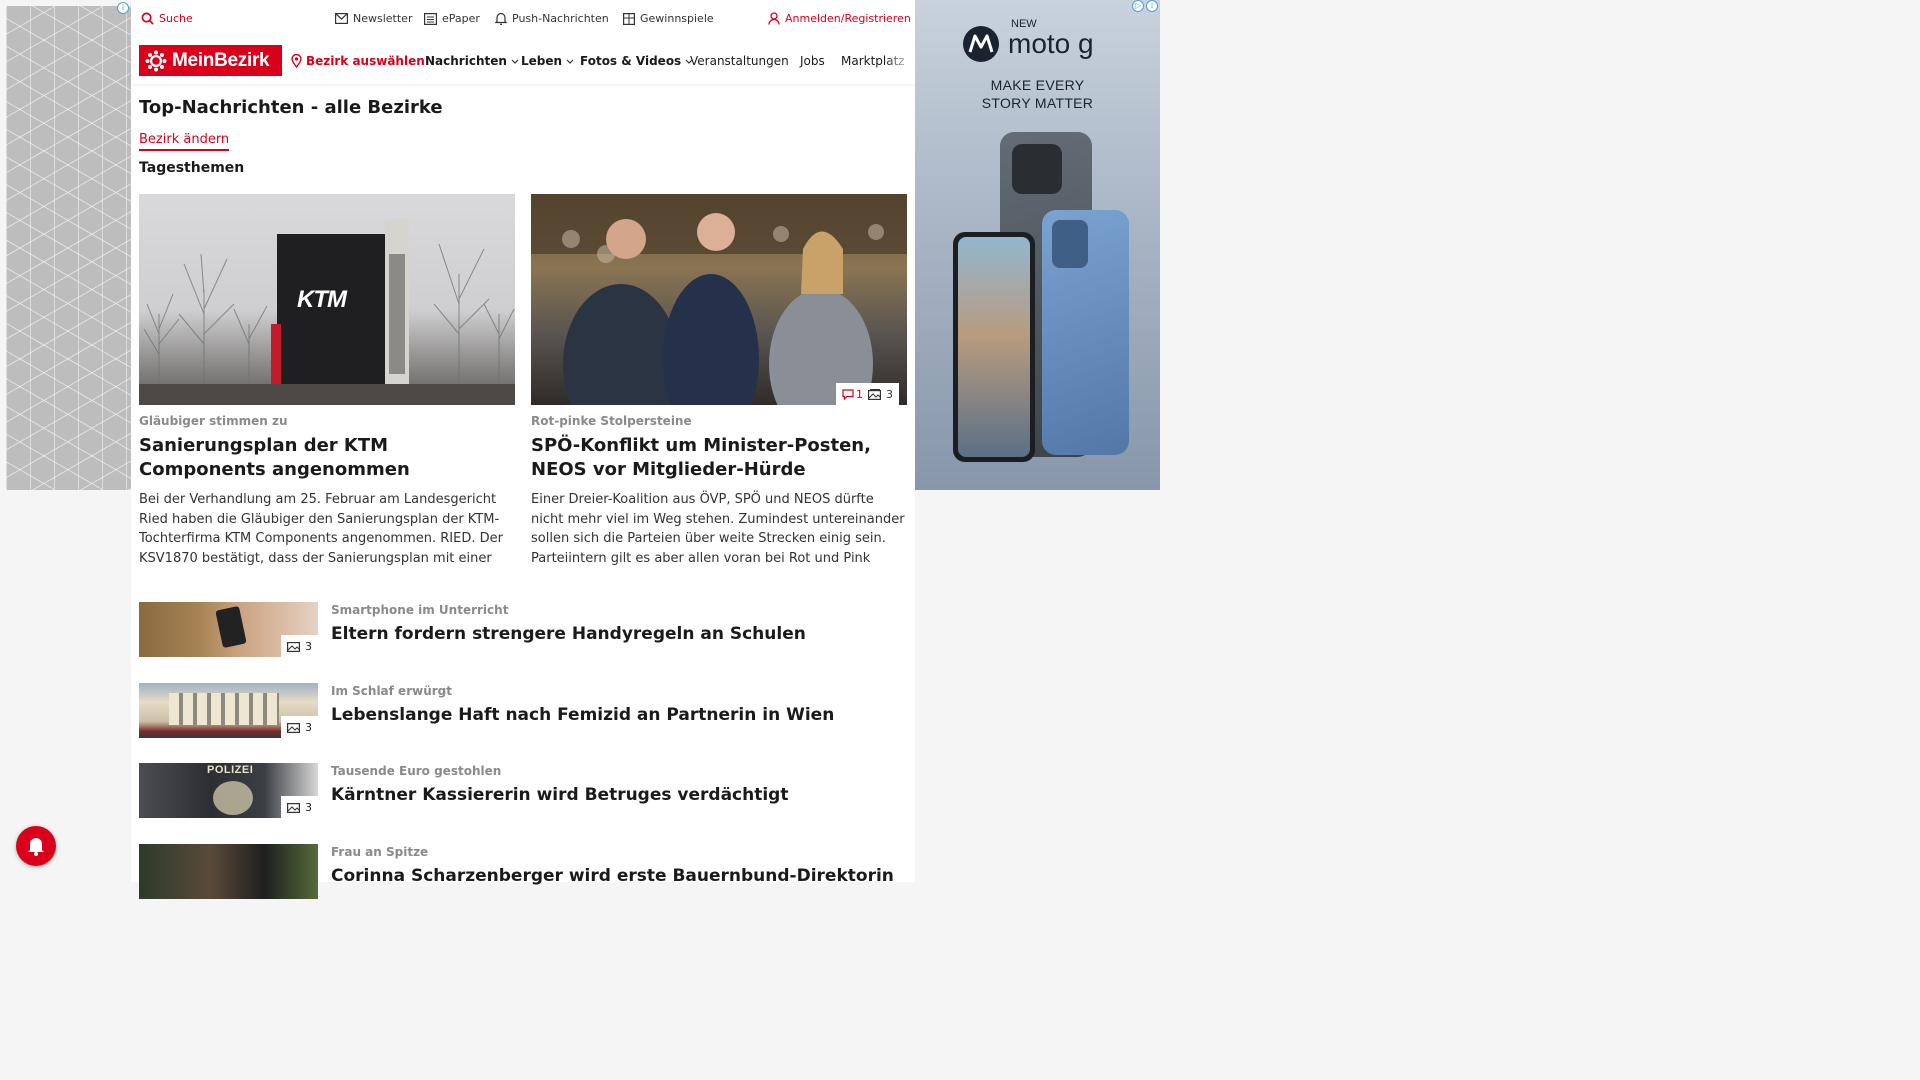 This screenshot has height=1080, width=1920. I want to click on notification-bell-button, so click(36, 846).